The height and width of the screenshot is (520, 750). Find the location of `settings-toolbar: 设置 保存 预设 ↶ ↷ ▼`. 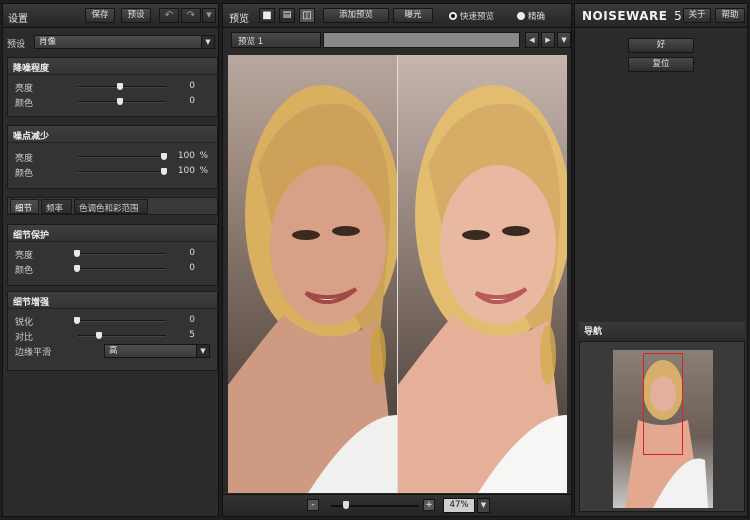

settings-toolbar: 设置 保存 预设 ↶ ↷ ▼ is located at coordinates (110, 16).